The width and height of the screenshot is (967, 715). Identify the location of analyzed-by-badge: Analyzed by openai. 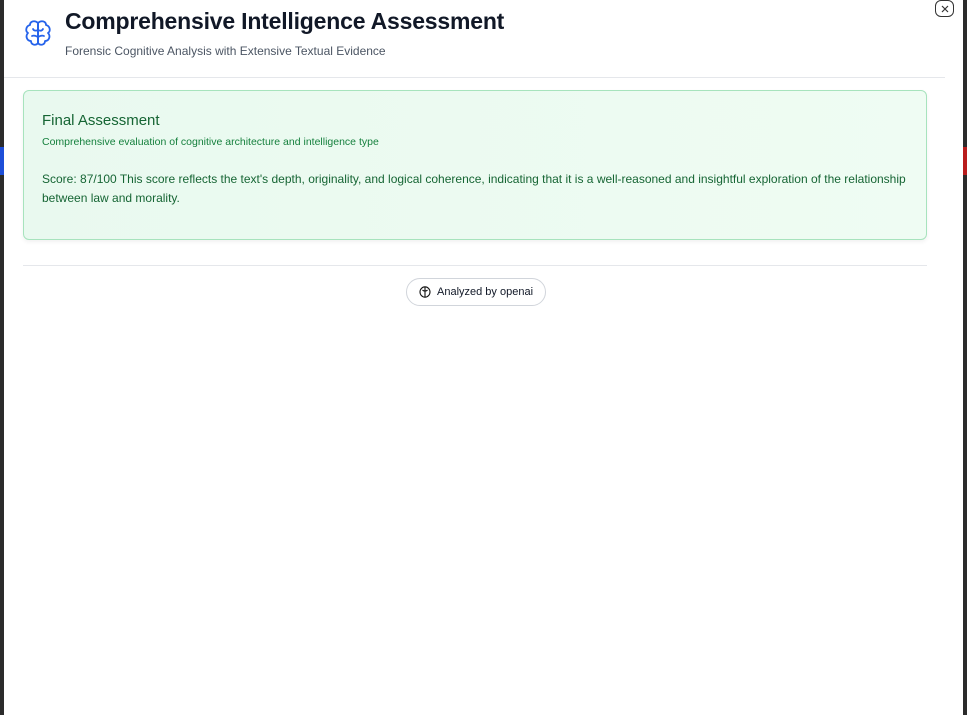
(476, 292).